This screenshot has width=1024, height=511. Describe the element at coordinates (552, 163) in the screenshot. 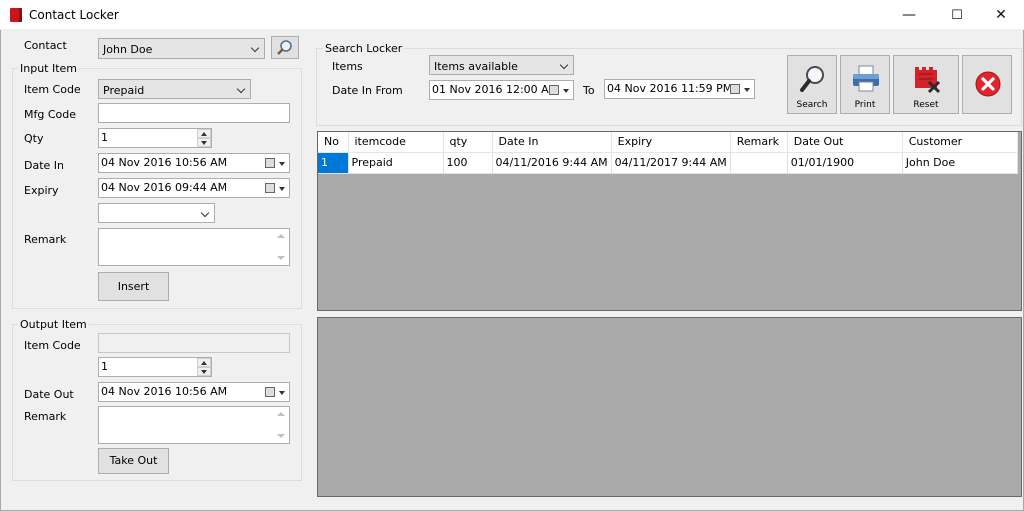

I see `grid-cell: 04/11/2016 9:44 AM` at that location.